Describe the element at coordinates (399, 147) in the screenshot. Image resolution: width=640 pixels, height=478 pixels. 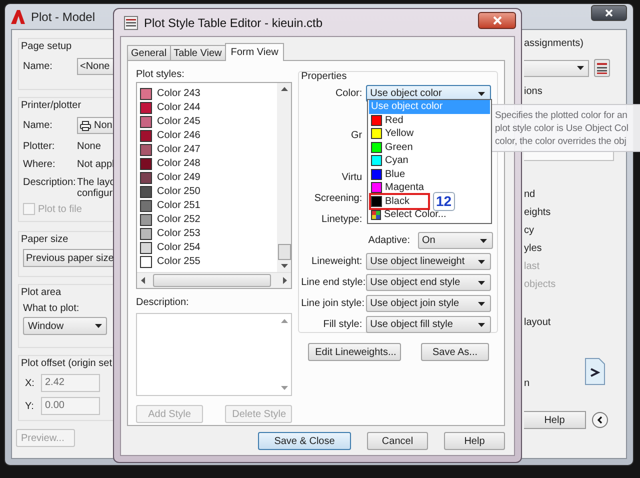
I see `dropdown-option: Green` at that location.